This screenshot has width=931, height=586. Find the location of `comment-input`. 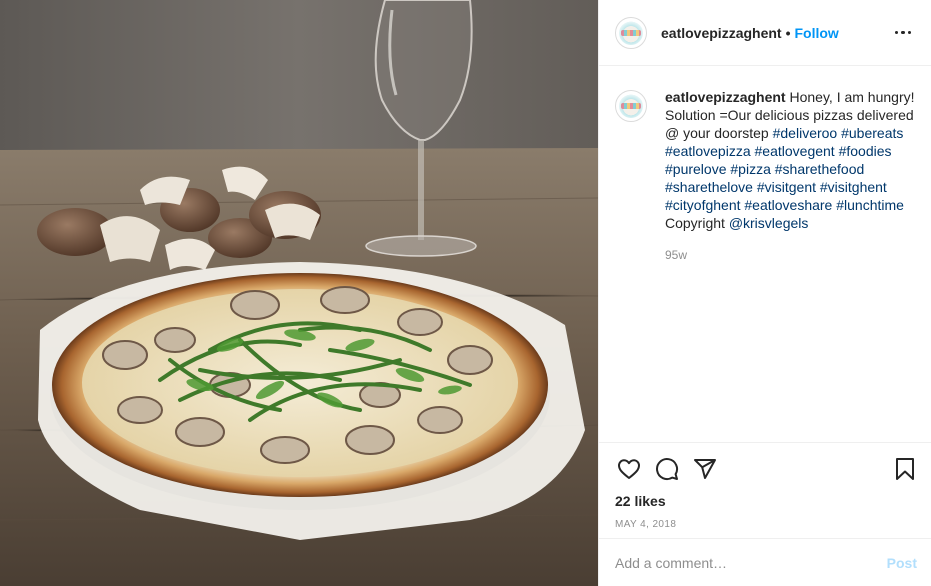

comment-input is located at coordinates (751, 562).